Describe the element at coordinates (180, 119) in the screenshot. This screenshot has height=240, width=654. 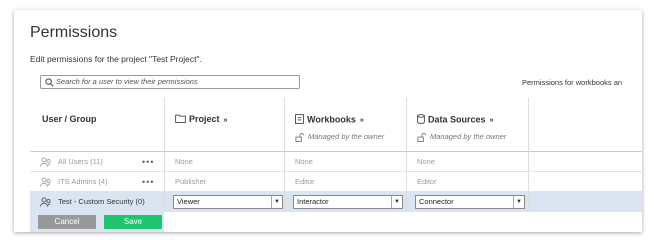
I see `folder-icon` at that location.